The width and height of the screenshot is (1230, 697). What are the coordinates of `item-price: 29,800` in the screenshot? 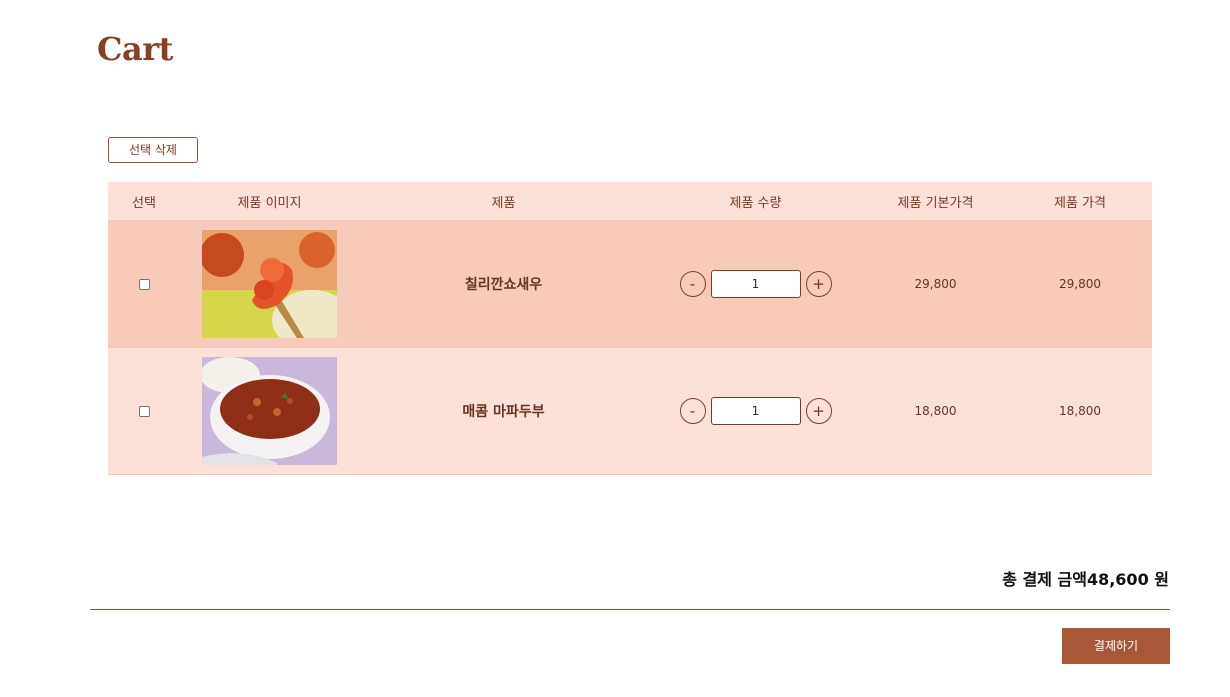 It's located at (1080, 284).